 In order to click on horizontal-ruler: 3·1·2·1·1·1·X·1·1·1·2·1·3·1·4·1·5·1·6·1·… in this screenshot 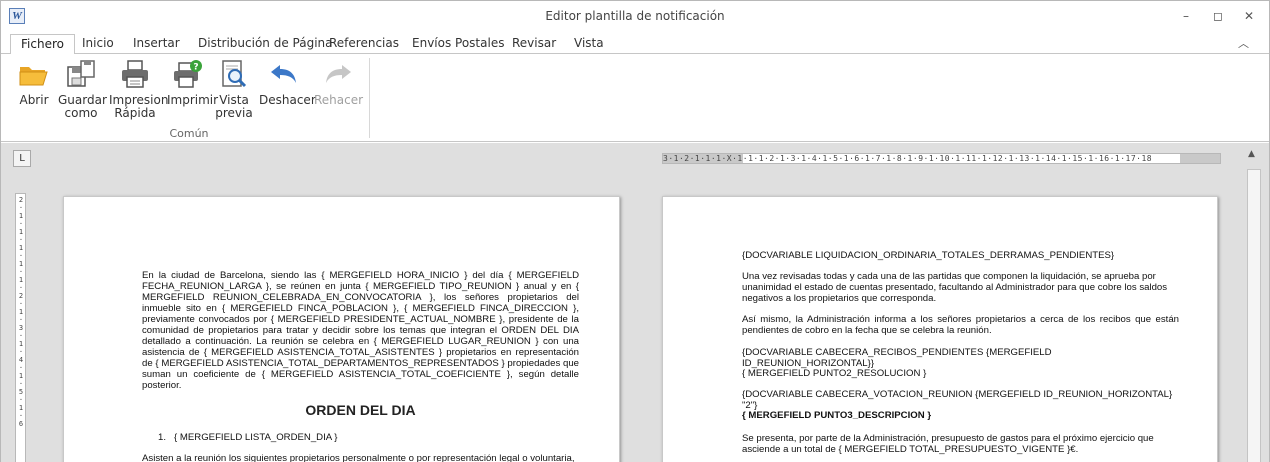, I will do `click(941, 158)`.